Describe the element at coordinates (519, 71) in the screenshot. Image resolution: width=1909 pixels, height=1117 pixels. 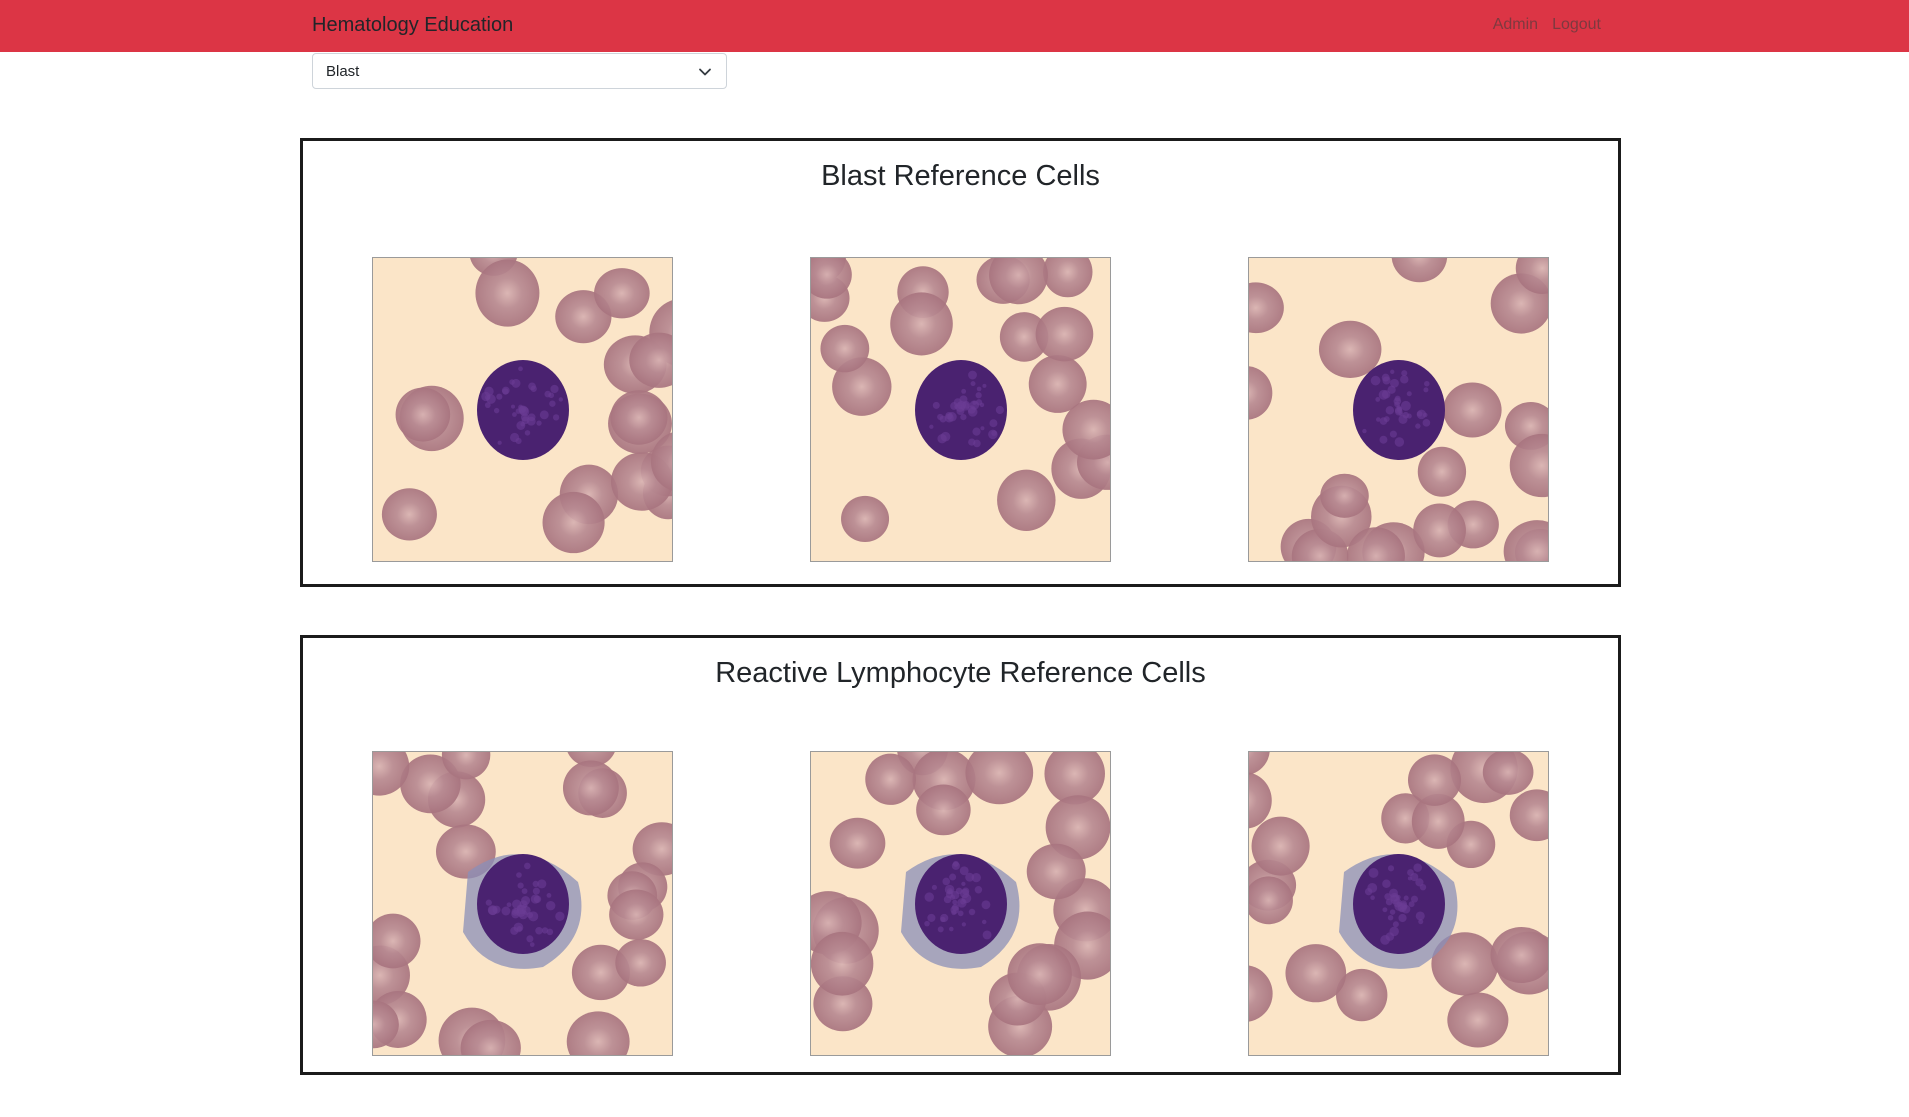
I see `cell-type-select: Blast` at that location.